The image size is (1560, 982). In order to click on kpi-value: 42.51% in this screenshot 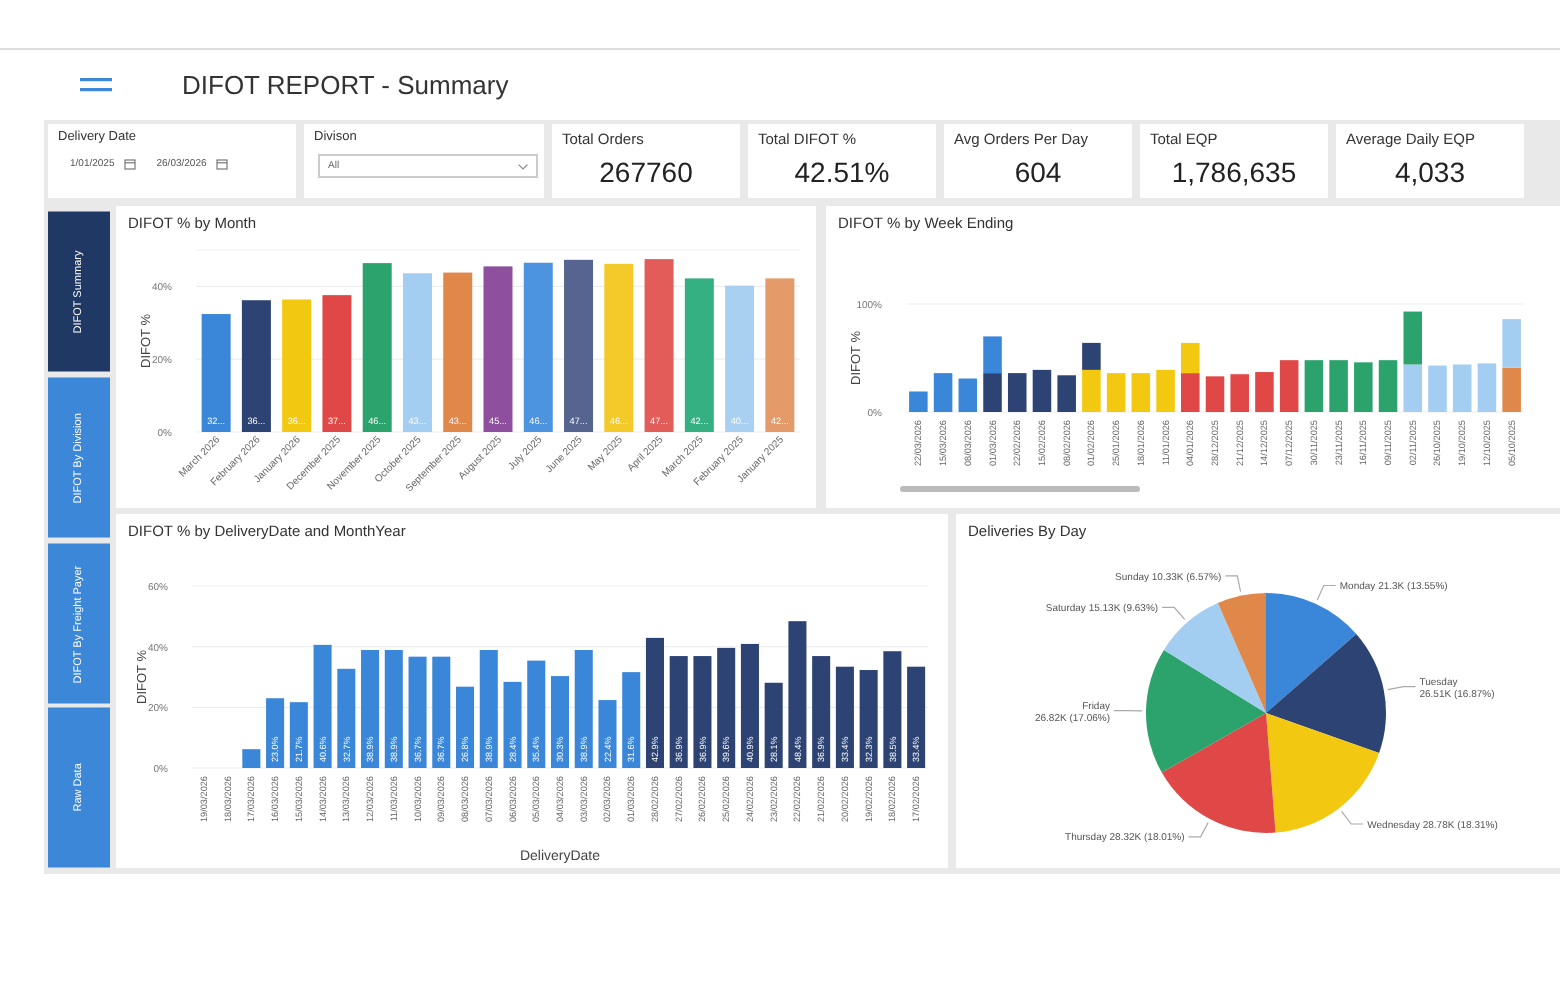, I will do `click(842, 172)`.